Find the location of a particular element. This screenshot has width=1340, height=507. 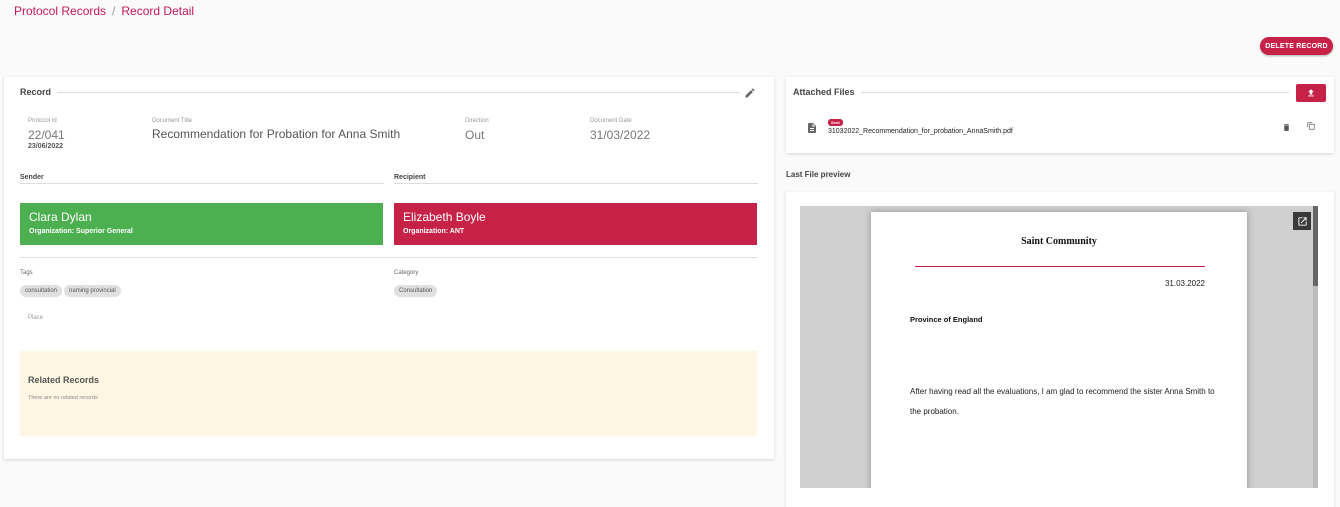

tag-chip: naming provincial is located at coordinates (92, 291).